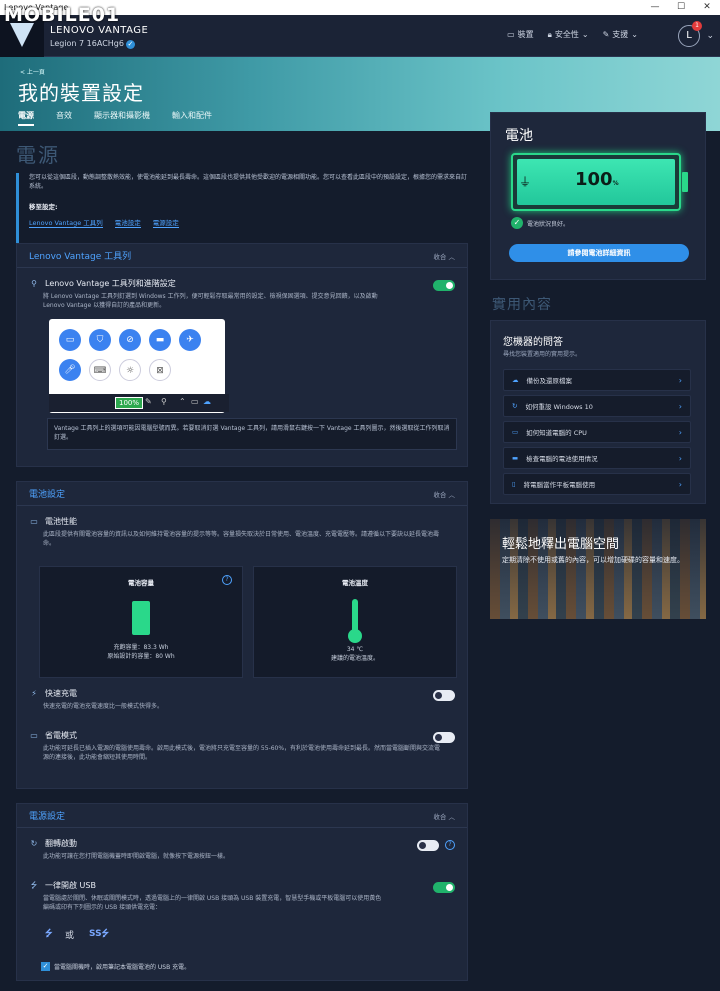 The height and width of the screenshot is (991, 720). What do you see at coordinates (593, 560) in the screenshot?
I see `promo-desc: 定期清除不使用或舊的內容，可以增加硬碟的容量和速度。` at bounding box center [593, 560].